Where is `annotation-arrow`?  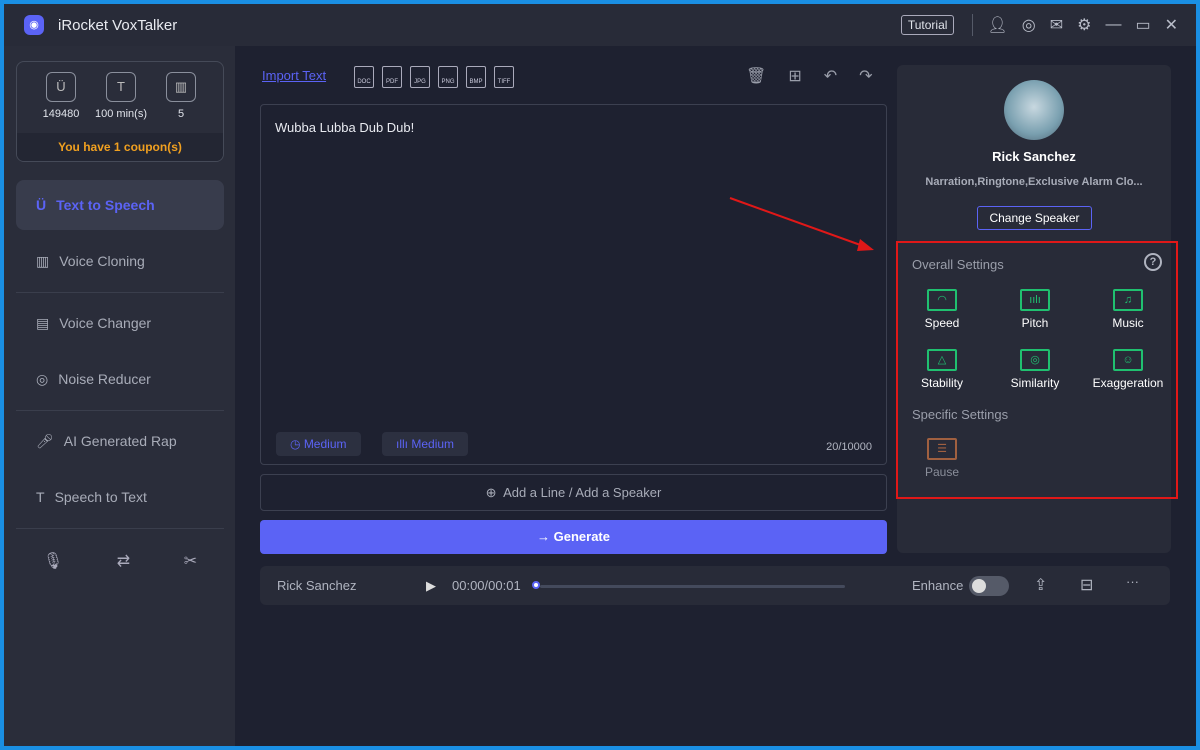
annotation-arrow is located at coordinates (801, 224).